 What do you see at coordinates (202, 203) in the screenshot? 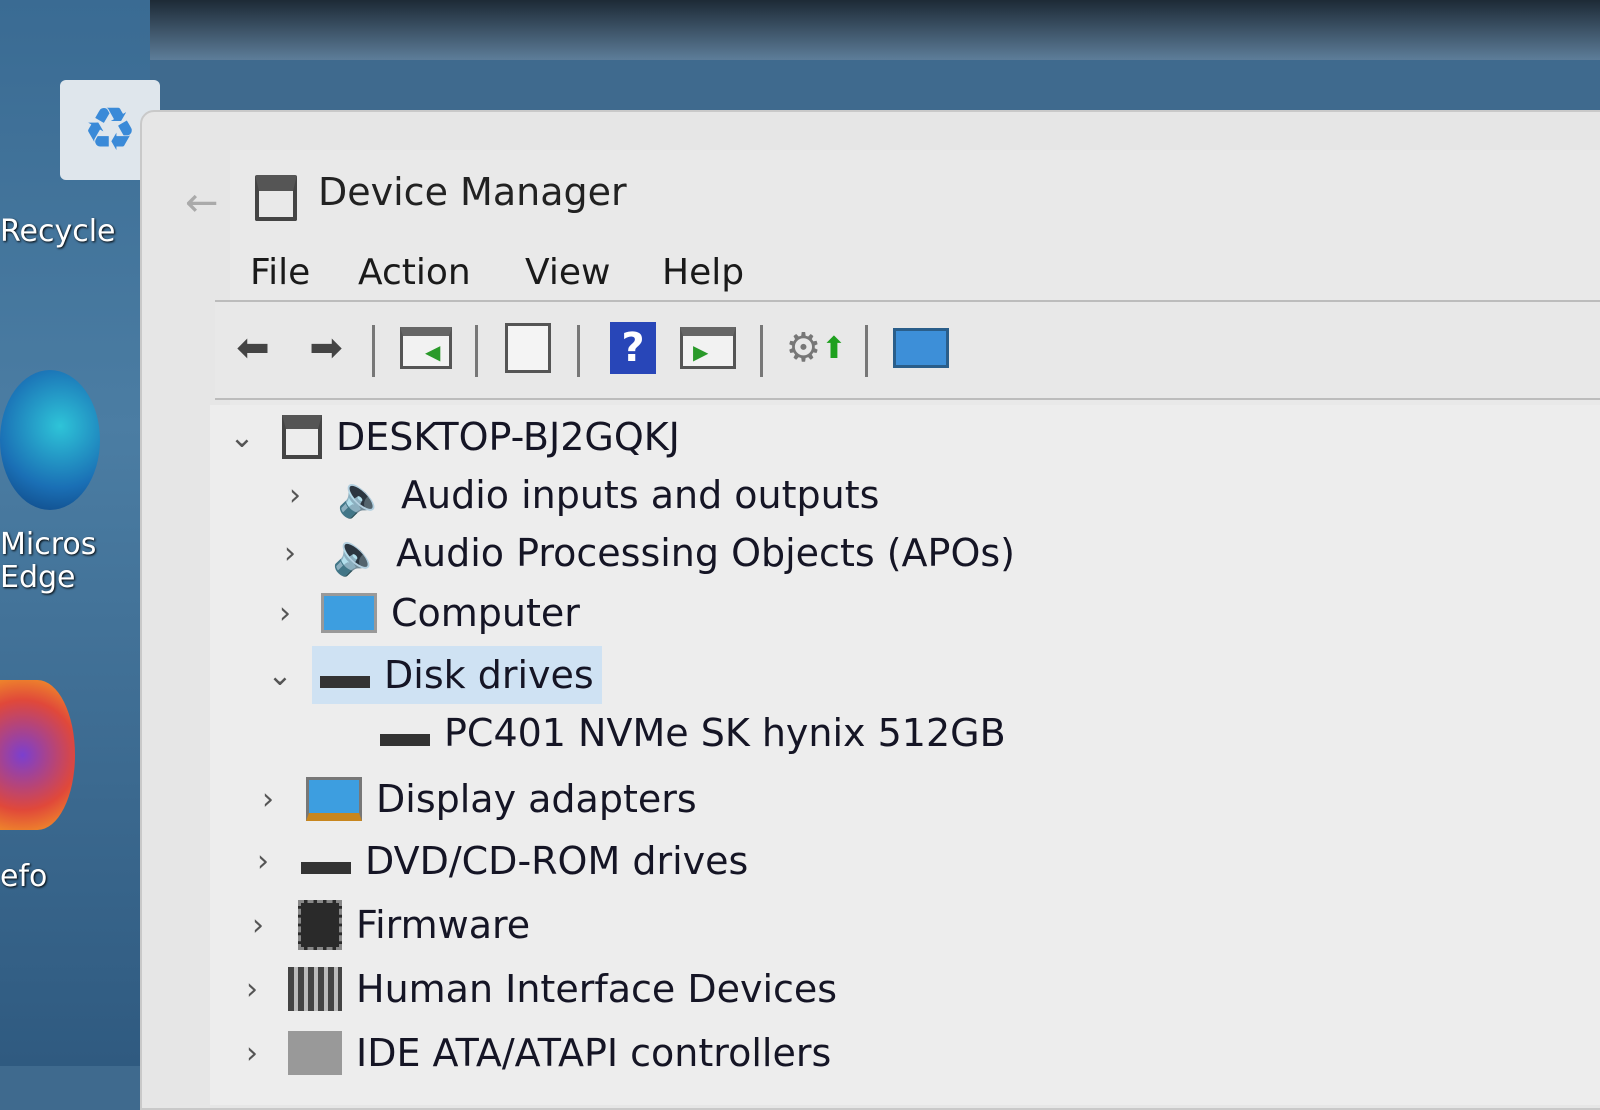
I see `back-nav-icon: ←` at bounding box center [202, 203].